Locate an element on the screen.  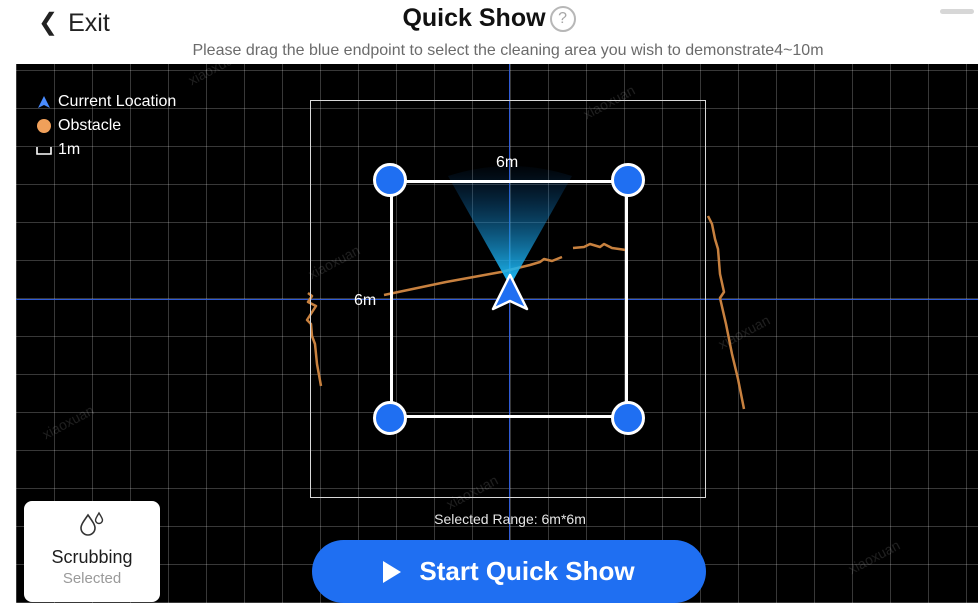
selection-area is located at coordinates (509, 299).